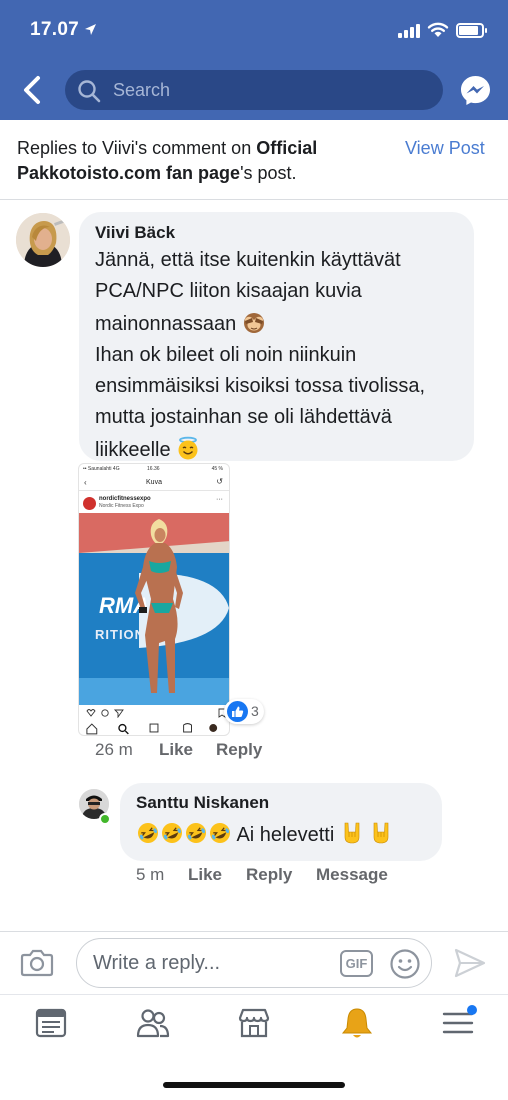 This screenshot has width=508, height=1100. Describe the element at coordinates (90, 29) in the screenshot. I see `location-arrow-icon` at that location.